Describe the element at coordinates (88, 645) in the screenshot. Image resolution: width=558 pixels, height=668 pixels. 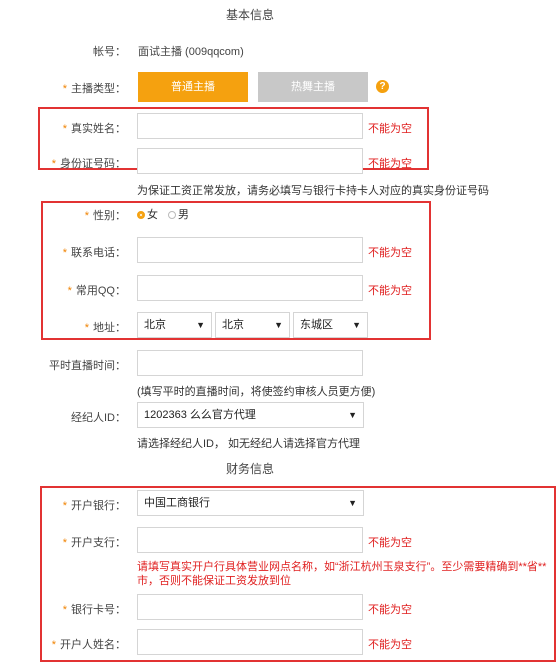
I see `holder-label: * 开户人姓名：` at that location.